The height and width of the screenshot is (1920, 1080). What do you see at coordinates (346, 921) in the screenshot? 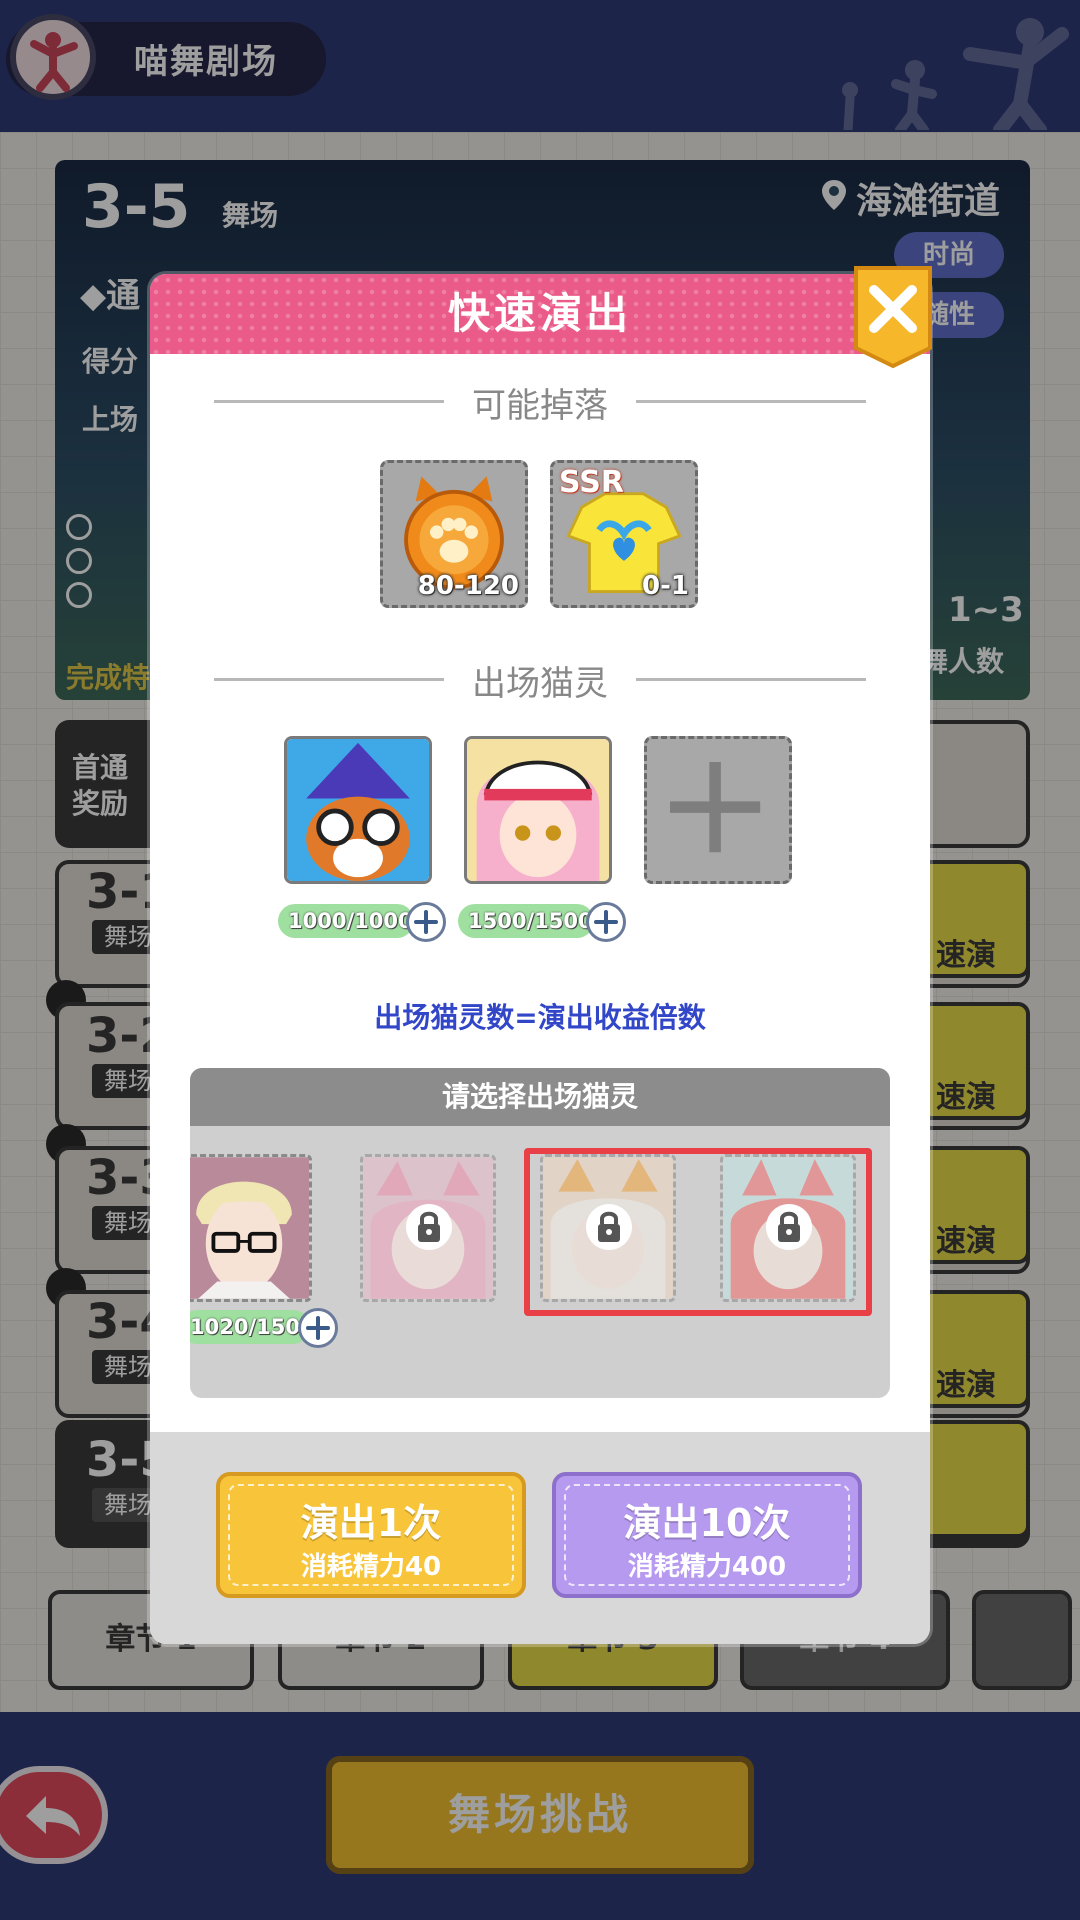
I see `stamina-bar: 1000/1000` at bounding box center [346, 921].